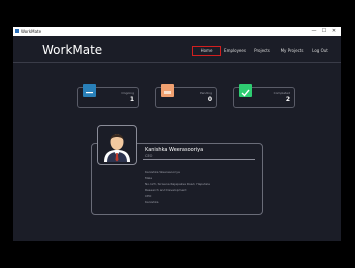 The width and height of the screenshot is (355, 268). Describe the element at coordinates (206, 51) in the screenshot. I see `nav-home: Home` at that location.